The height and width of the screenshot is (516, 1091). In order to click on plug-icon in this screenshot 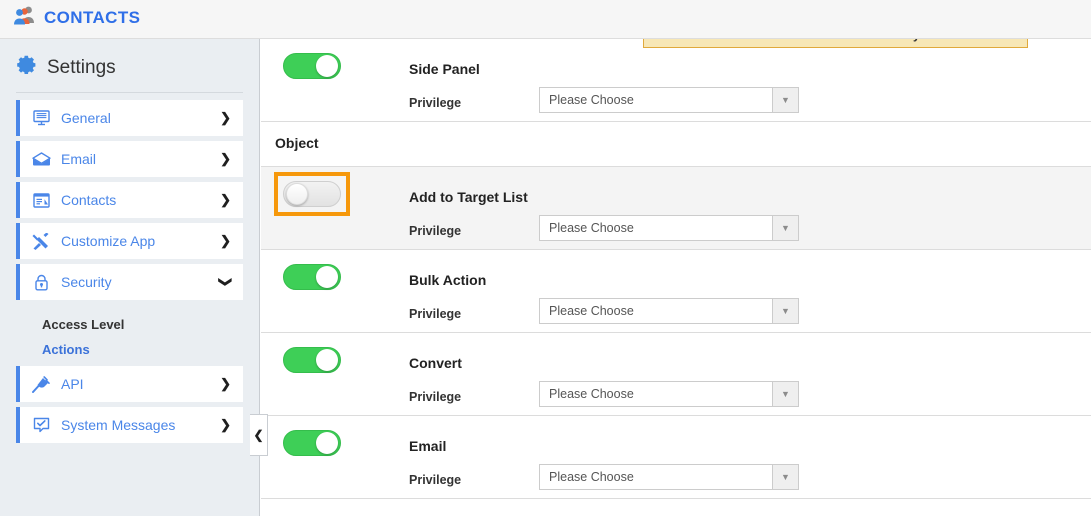, I will do `click(41, 384)`.